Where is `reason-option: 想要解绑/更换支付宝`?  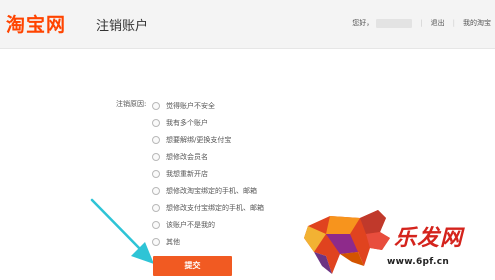 reason-option: 想要解绑/更换支付宝 is located at coordinates (208, 140).